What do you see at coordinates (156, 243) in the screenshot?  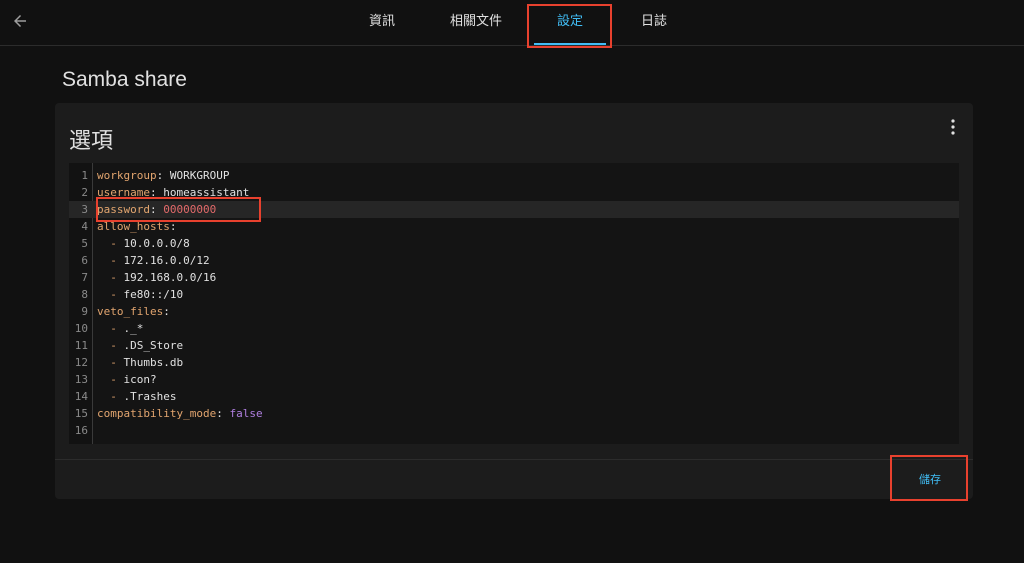 I see `yaml-value: 10.0.0.0/8` at bounding box center [156, 243].